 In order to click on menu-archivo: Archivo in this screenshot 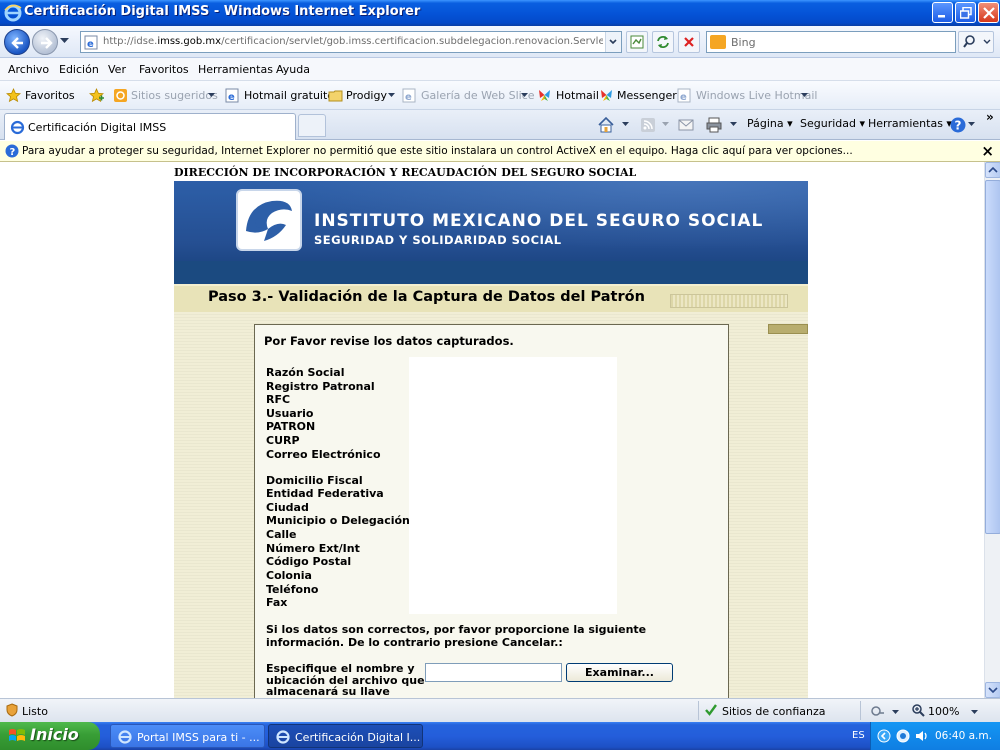, I will do `click(28, 69)`.